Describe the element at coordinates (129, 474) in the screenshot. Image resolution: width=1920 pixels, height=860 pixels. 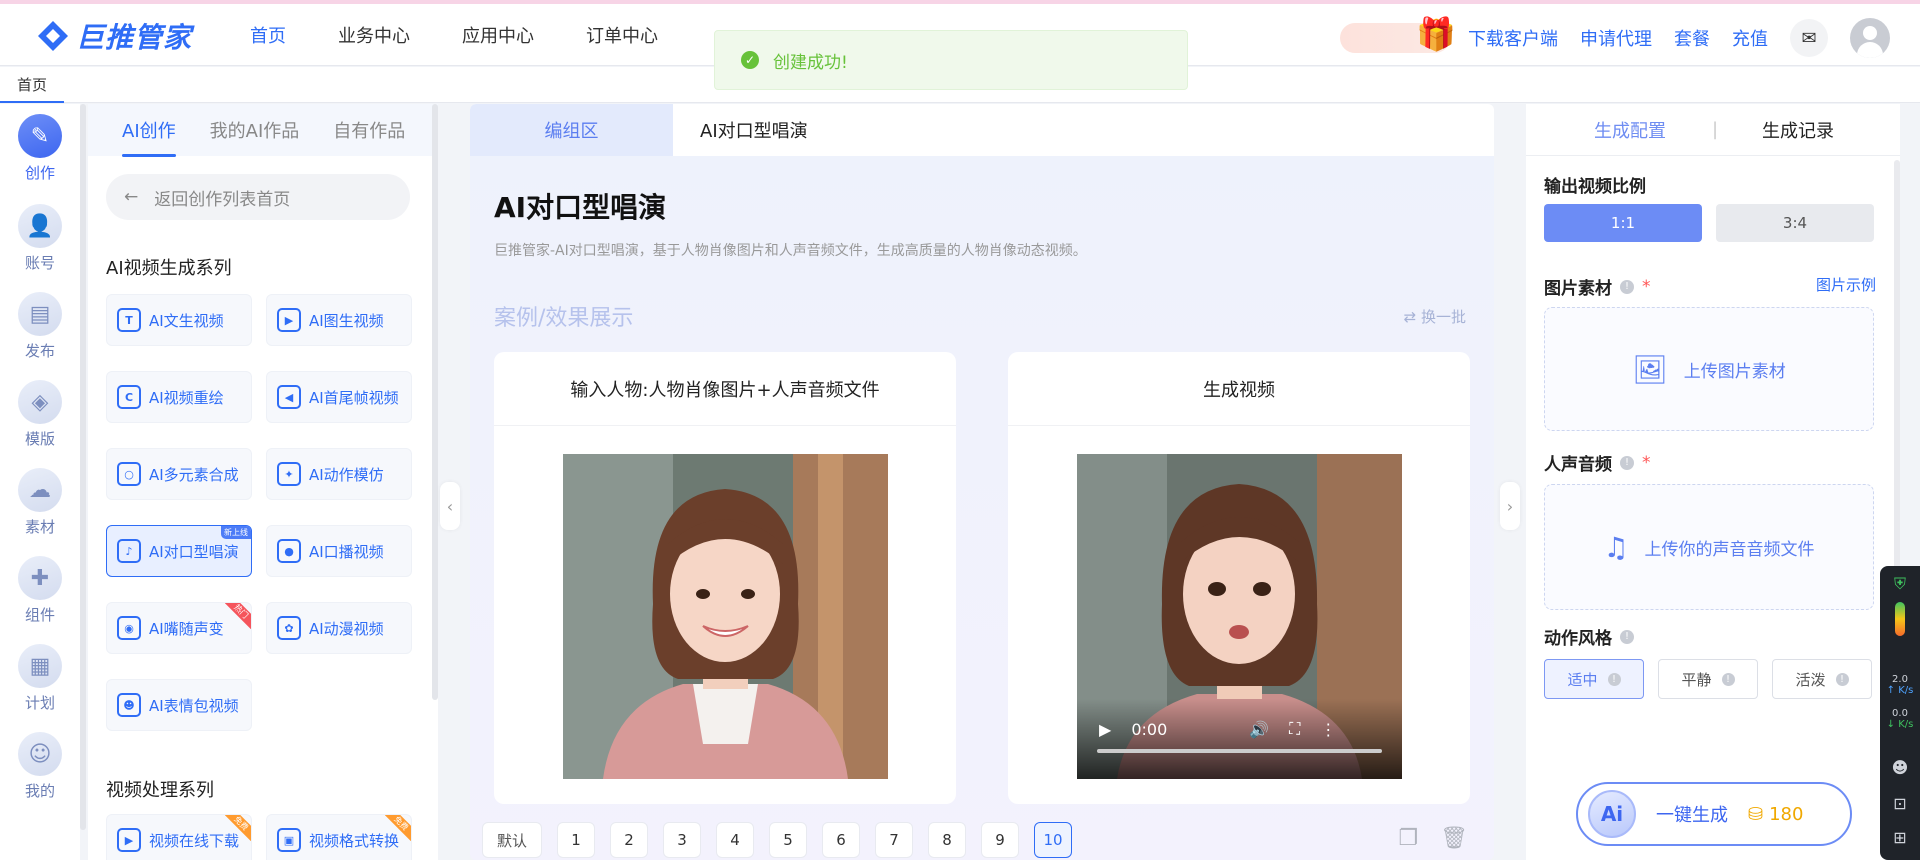
I see `search-icon: ○` at that location.